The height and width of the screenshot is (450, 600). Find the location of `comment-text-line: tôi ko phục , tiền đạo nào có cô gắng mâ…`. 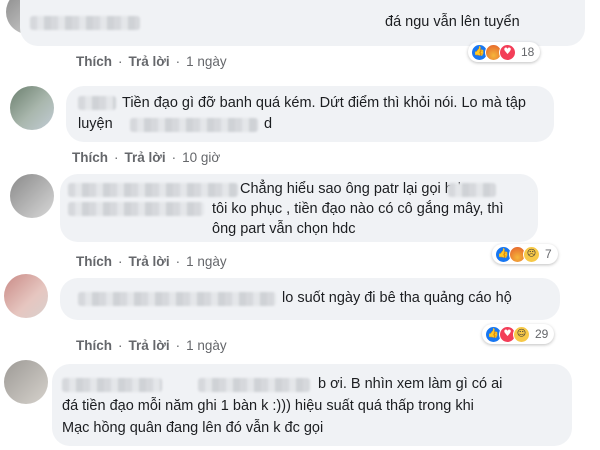

comment-text-line: tôi ko phục , tiền đạo nào có cô gắng mâ… is located at coordinates (358, 209).